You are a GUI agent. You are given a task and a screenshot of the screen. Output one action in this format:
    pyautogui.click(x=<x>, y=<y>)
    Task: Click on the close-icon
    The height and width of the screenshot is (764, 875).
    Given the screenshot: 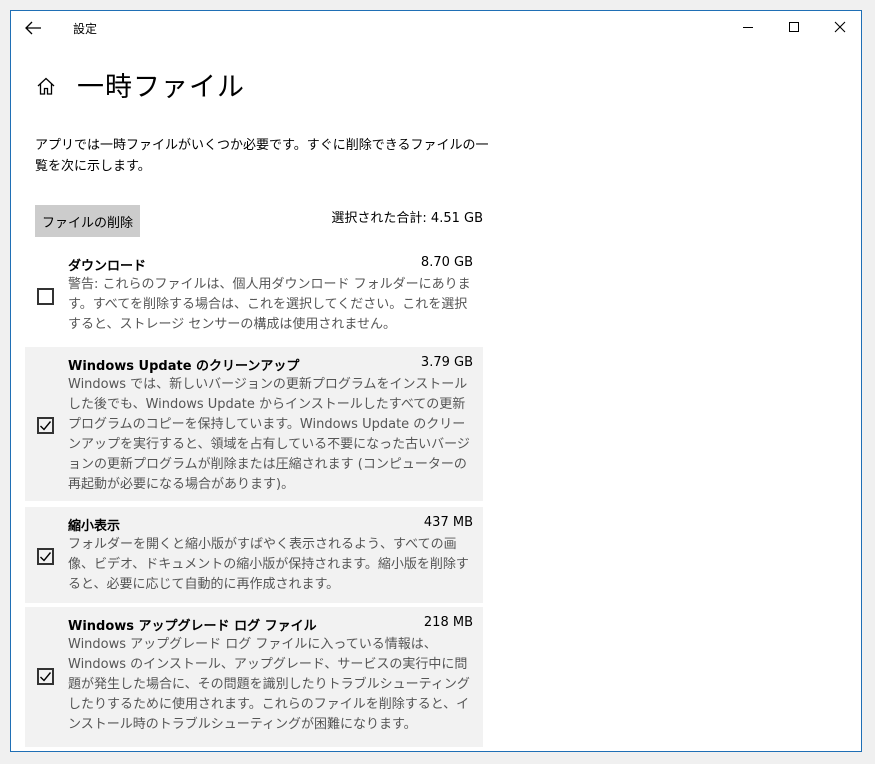 What is the action you would take?
    pyautogui.click(x=840, y=27)
    